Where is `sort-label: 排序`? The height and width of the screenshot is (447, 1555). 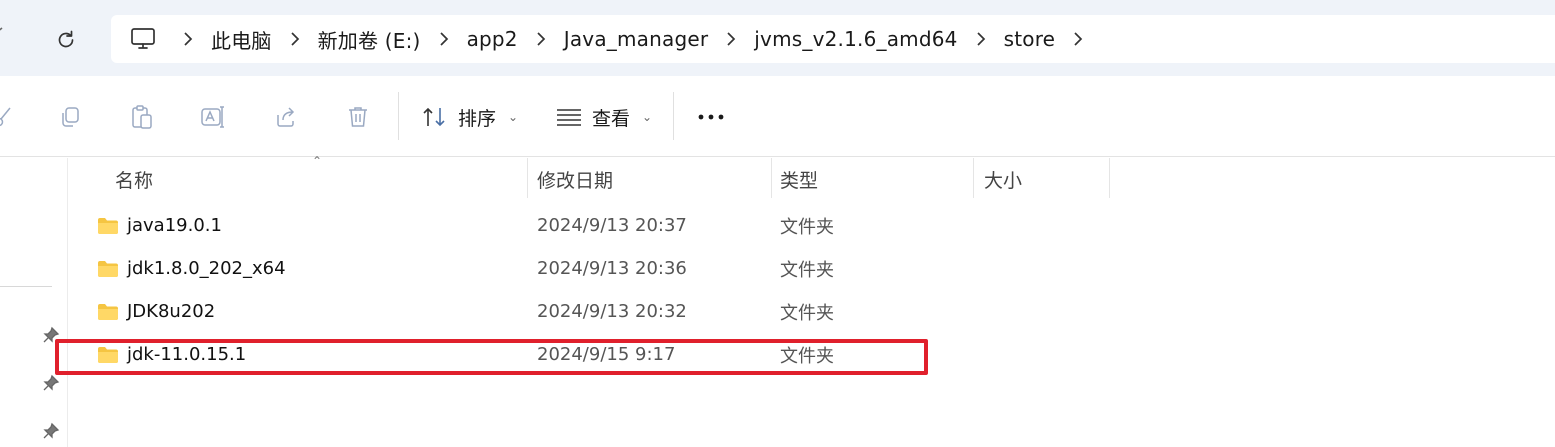
sort-label: 排序 is located at coordinates (477, 118).